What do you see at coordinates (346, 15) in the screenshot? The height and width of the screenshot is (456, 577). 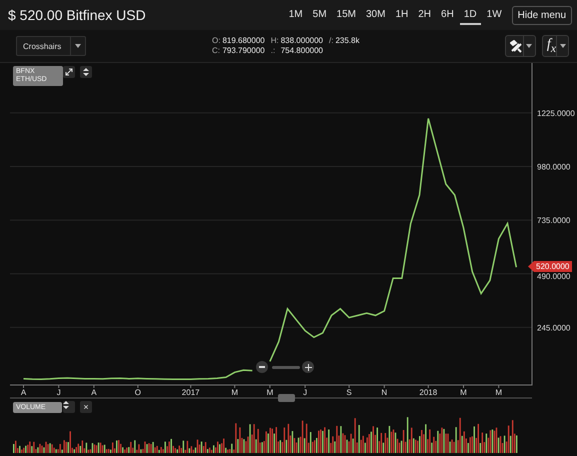 I see `interval-tab: 15M` at bounding box center [346, 15].